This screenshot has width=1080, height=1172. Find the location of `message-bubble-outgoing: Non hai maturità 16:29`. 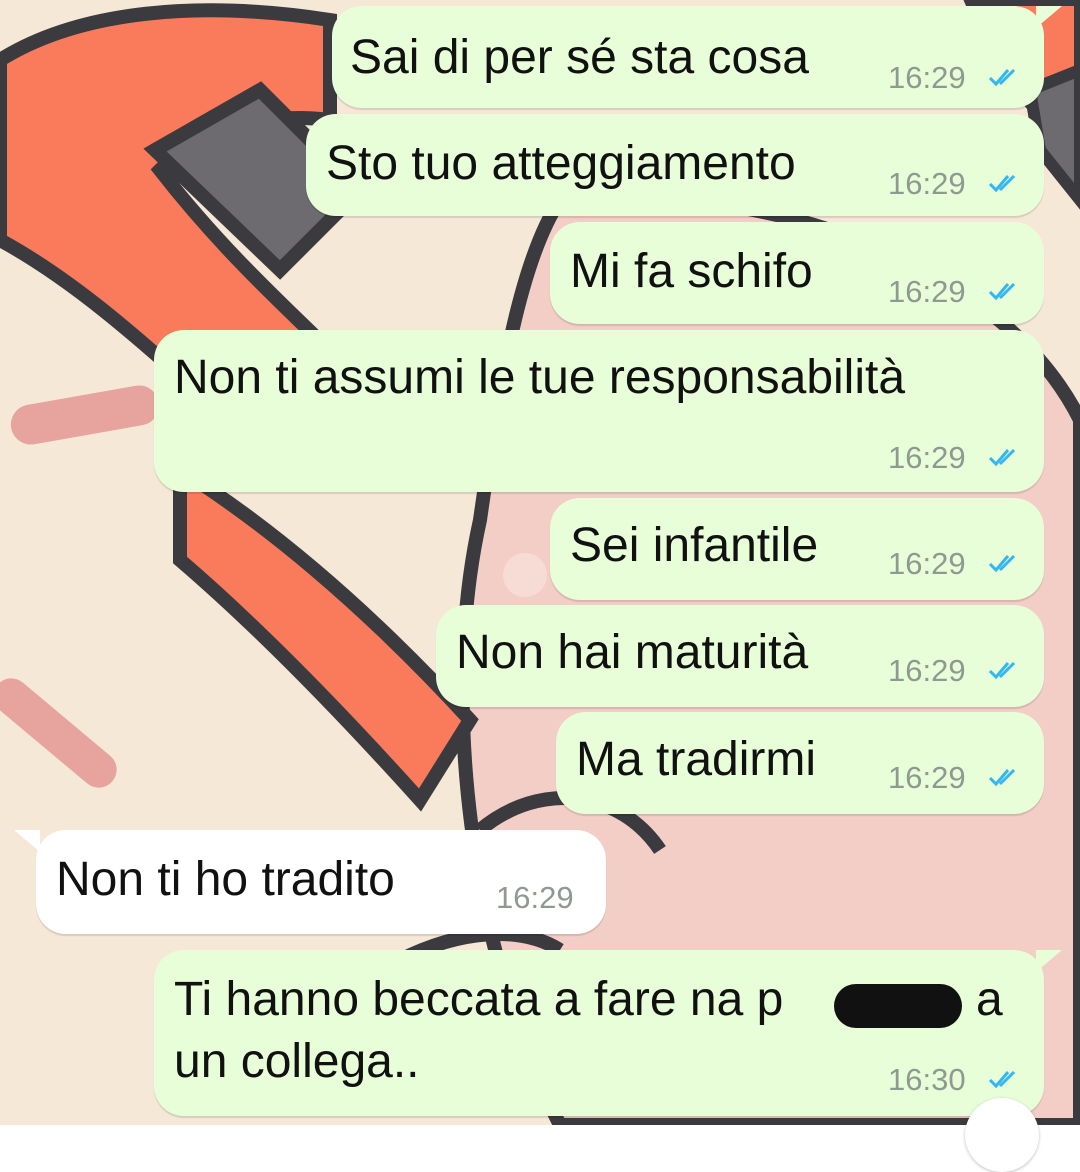

message-bubble-outgoing: Non hai maturità 16:29 is located at coordinates (740, 656).